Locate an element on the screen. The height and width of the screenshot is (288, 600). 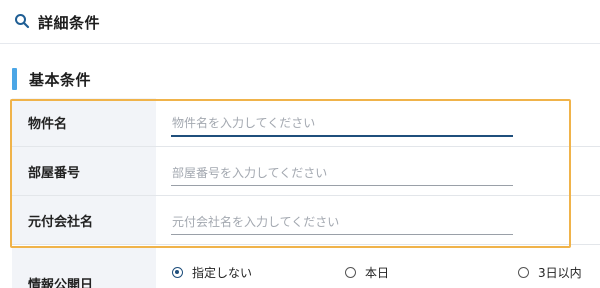
section-heading: 基本条件 is located at coordinates (51, 79).